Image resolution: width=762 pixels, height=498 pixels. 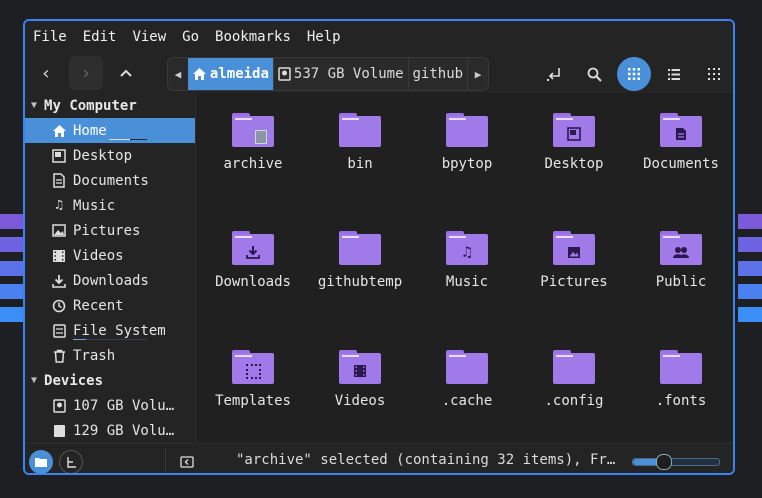 I want to click on menu-view: View, so click(x=149, y=37).